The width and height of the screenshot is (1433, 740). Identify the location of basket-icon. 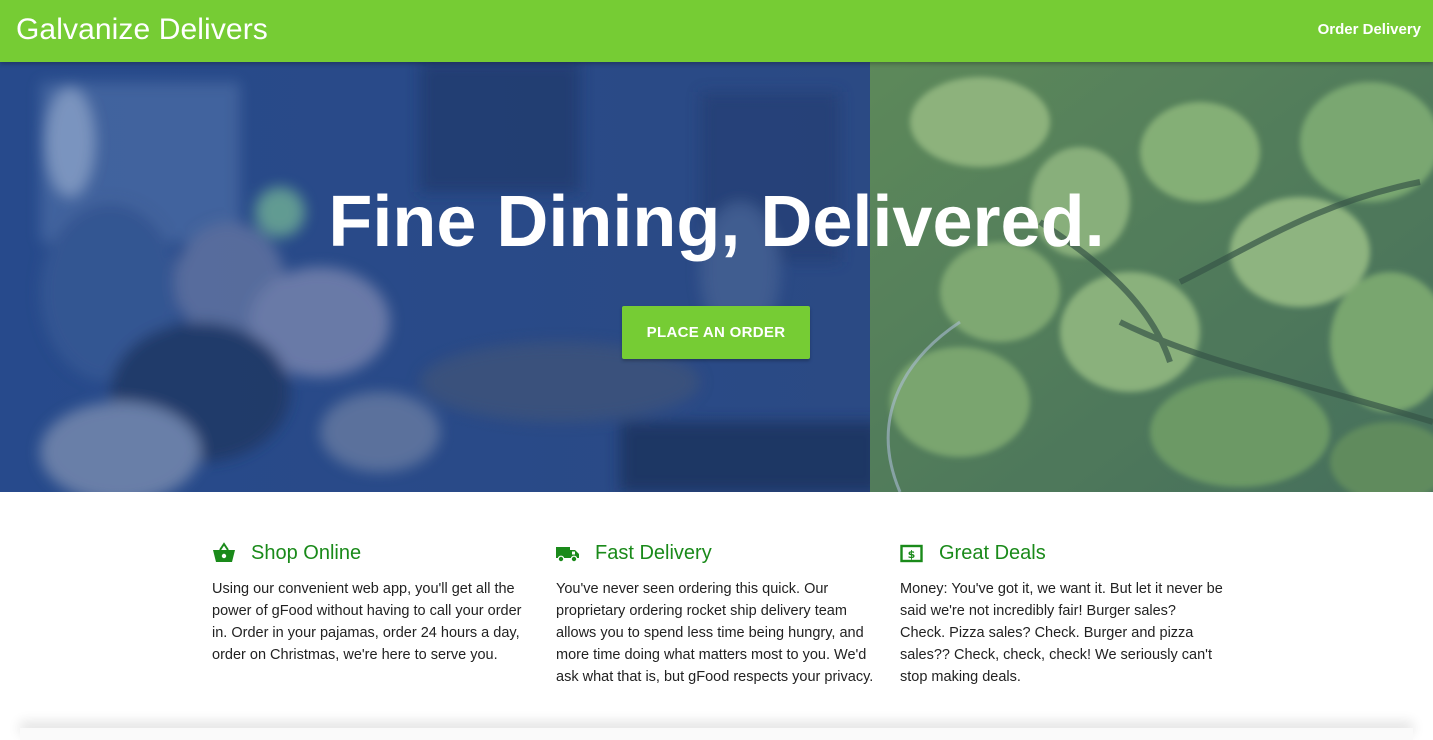
(224, 552).